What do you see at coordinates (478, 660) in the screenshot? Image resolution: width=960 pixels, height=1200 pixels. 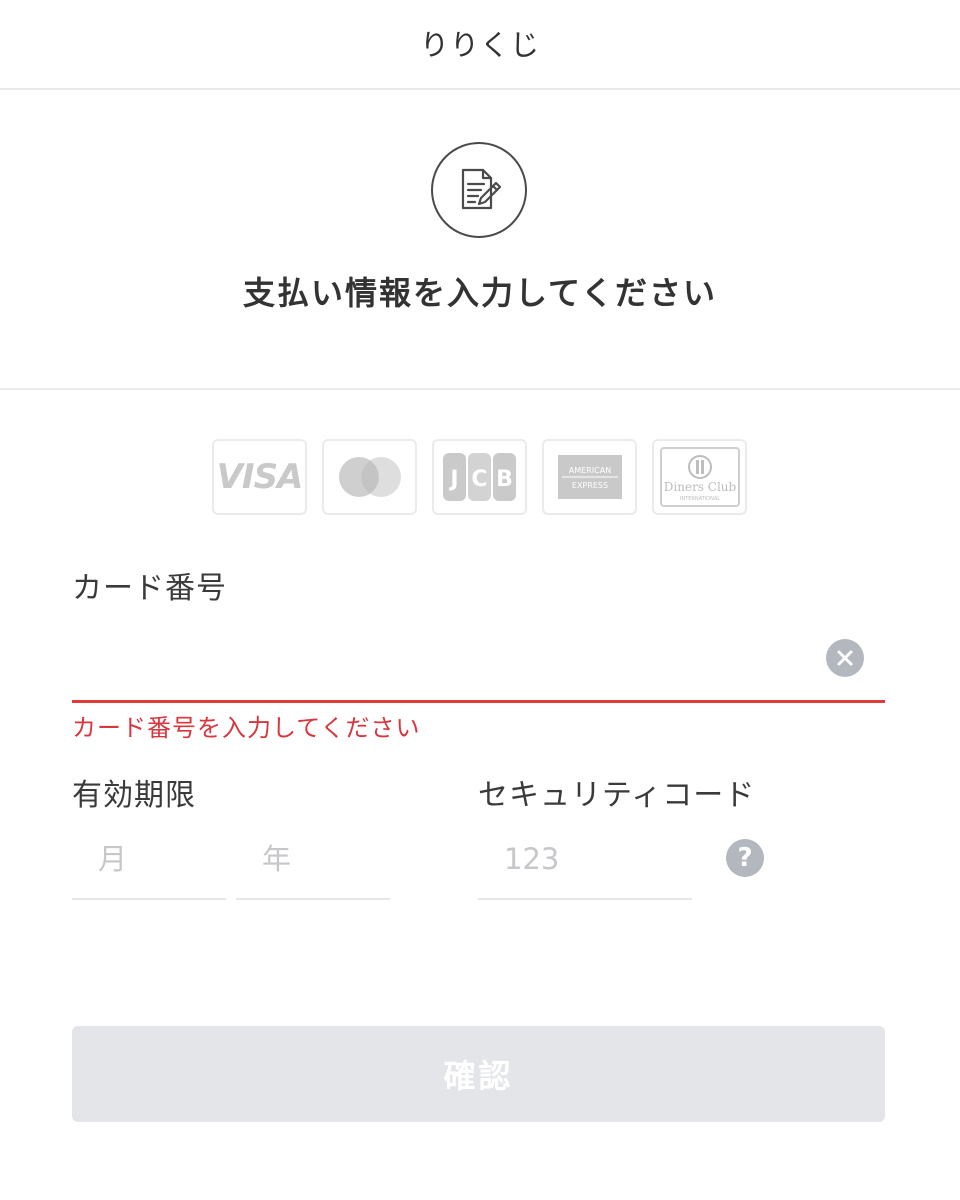 I see `card-number-input` at bounding box center [478, 660].